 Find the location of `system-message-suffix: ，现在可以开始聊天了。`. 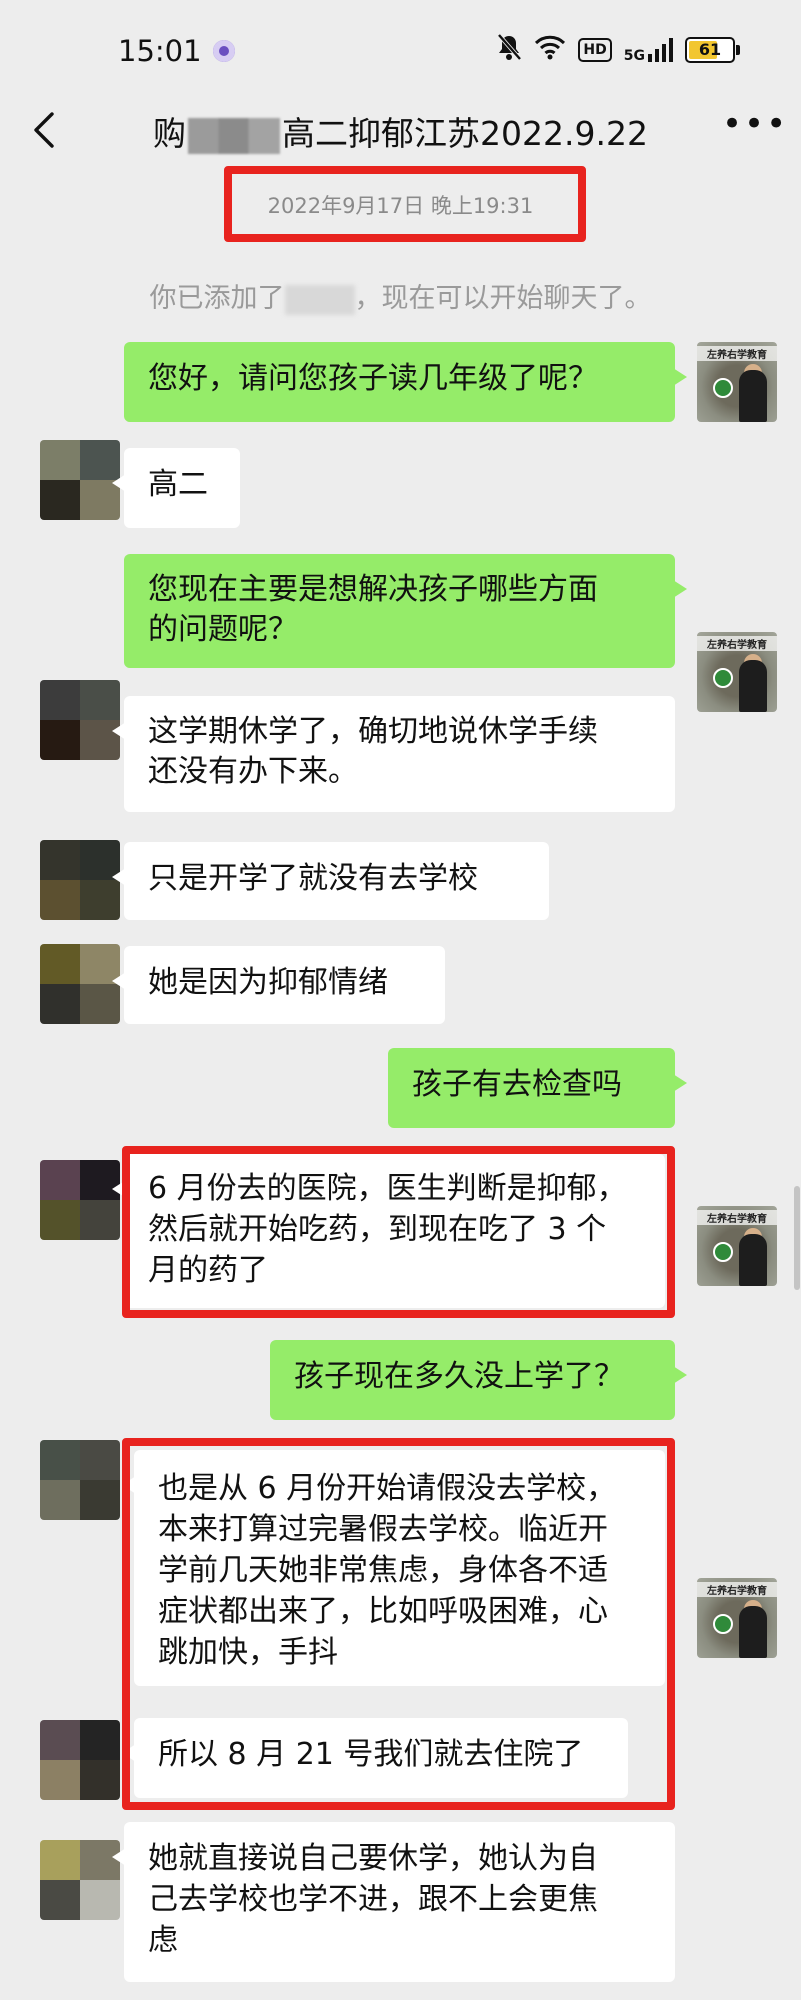

system-message-suffix: ，现在可以开始聊天了。 is located at coordinates (503, 298).